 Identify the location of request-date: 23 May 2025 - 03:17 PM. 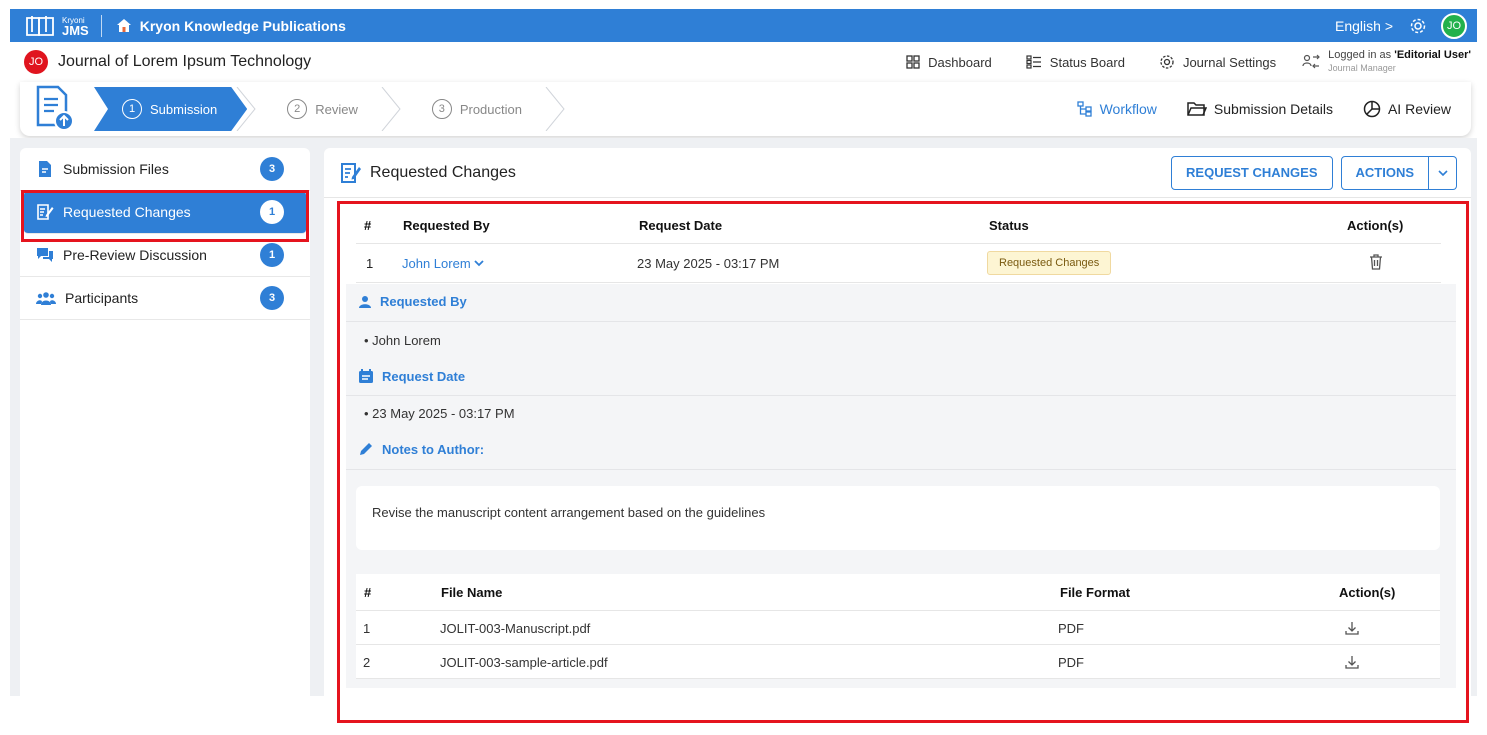
(708, 263).